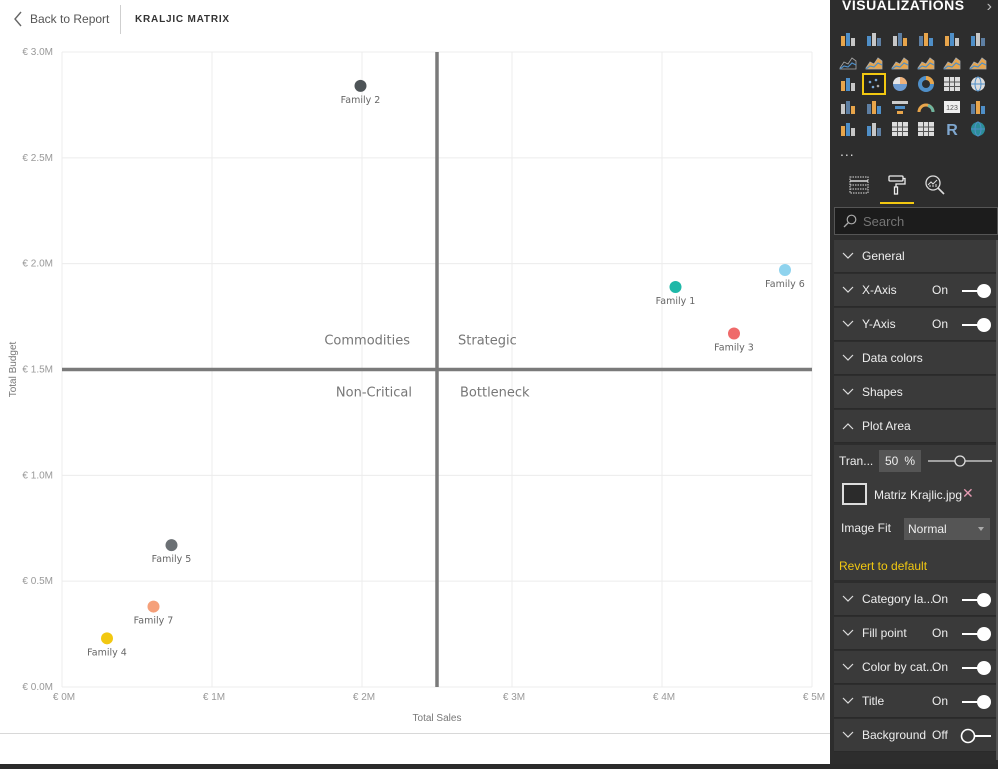 The width and height of the screenshot is (998, 769). Describe the element at coordinates (926, 84) in the screenshot. I see `donut-chart-icon` at that location.